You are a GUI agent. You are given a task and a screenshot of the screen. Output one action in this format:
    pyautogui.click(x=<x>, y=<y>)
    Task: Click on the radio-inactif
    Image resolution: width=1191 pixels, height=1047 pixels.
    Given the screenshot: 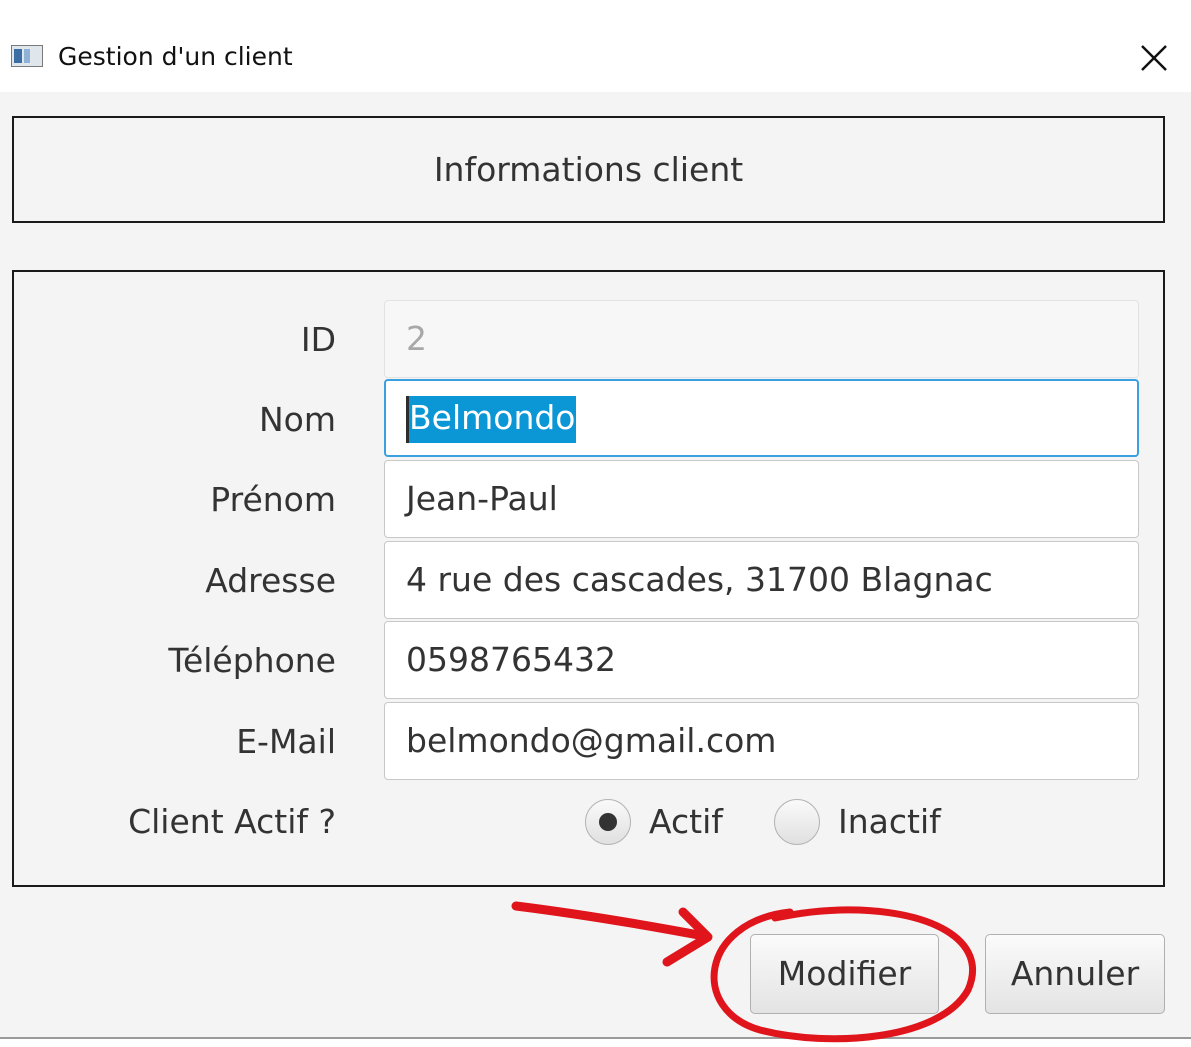 What is the action you would take?
    pyautogui.click(x=797, y=822)
    